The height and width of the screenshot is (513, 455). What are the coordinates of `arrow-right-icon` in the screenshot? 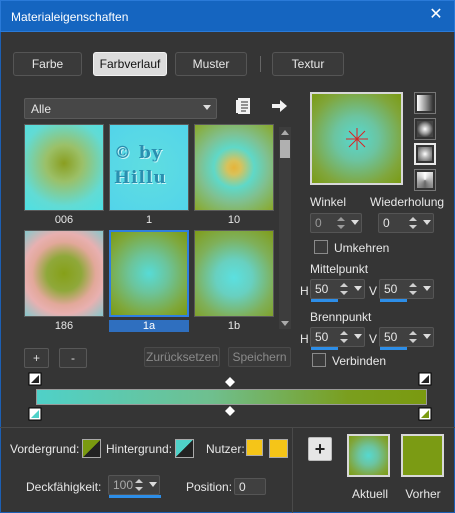 It's located at (279, 106).